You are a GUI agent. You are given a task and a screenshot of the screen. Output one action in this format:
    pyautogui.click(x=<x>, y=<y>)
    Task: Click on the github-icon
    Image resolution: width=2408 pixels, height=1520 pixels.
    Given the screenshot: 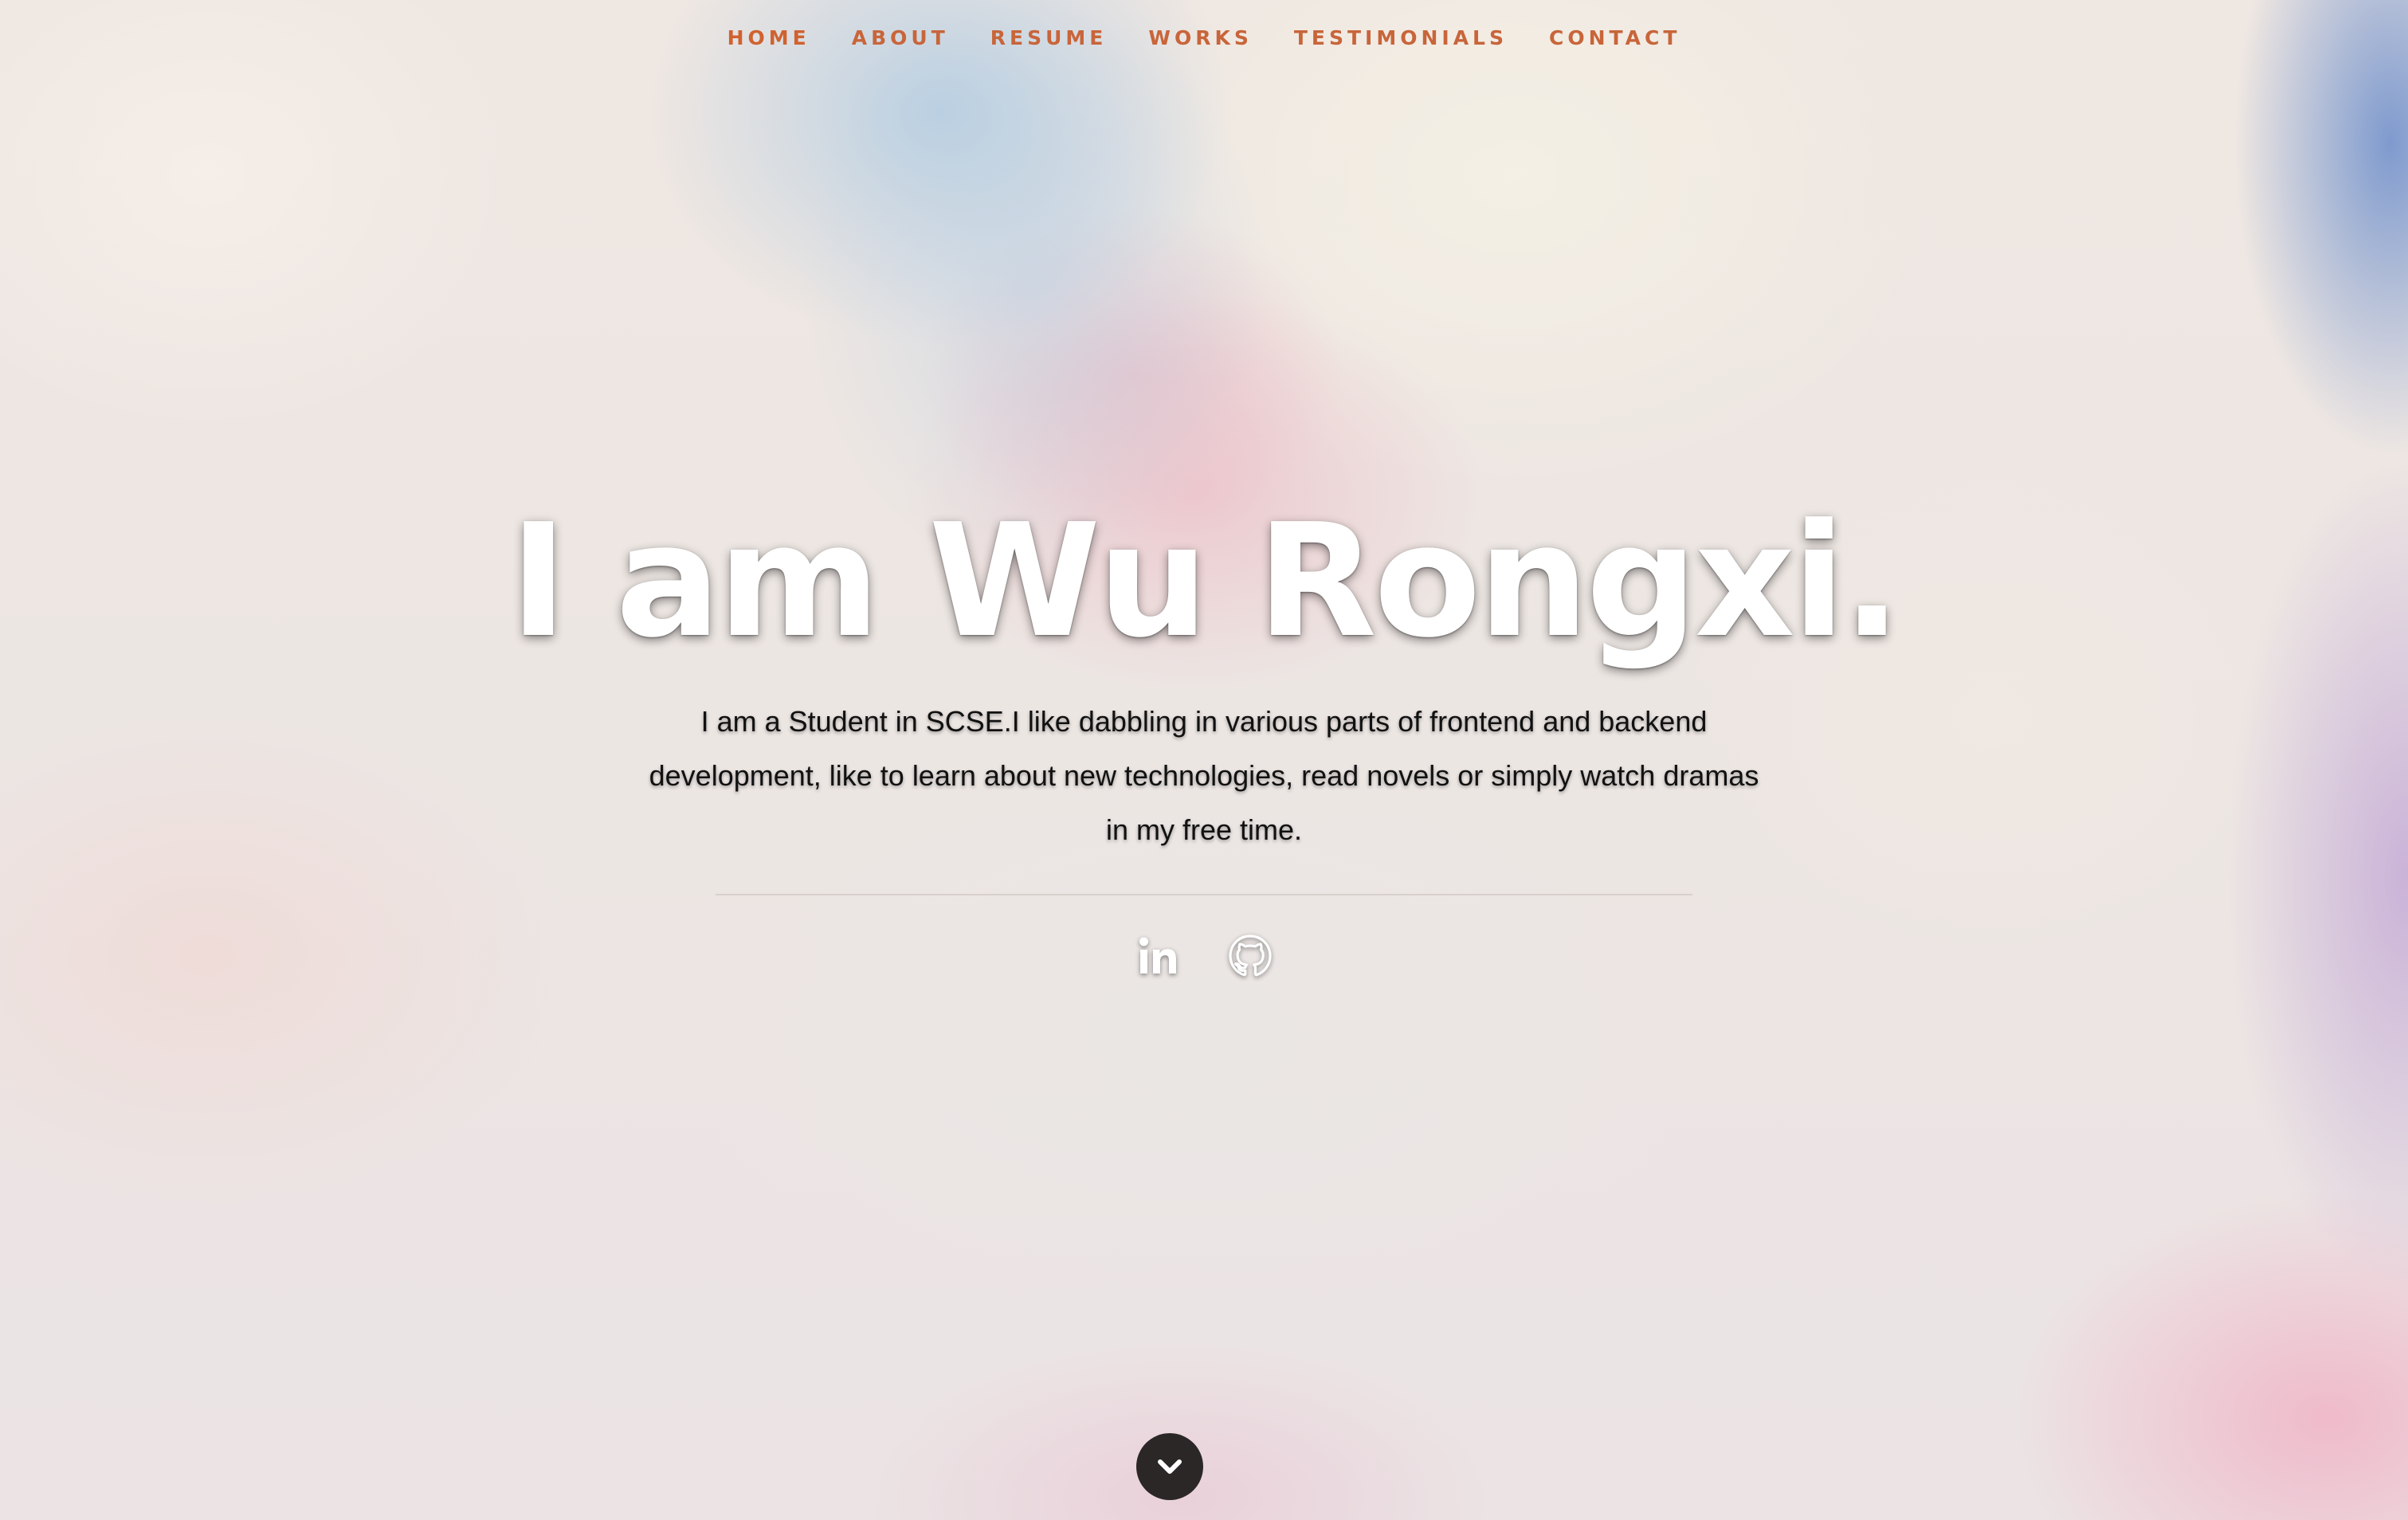 What is the action you would take?
    pyautogui.click(x=1250, y=956)
    